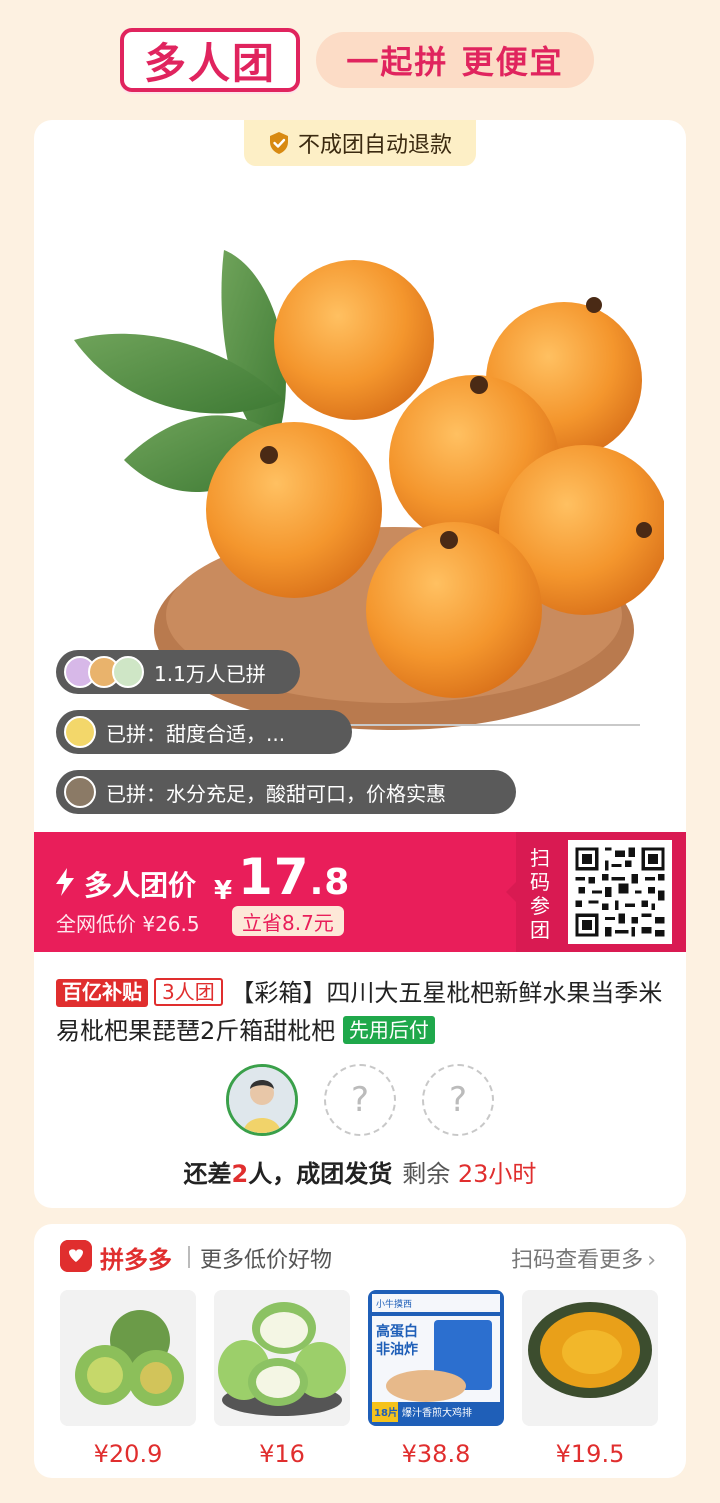 Image resolution: width=720 pixels, height=1503 pixels. What do you see at coordinates (620, 892) in the screenshot?
I see `qr-code` at bounding box center [620, 892].